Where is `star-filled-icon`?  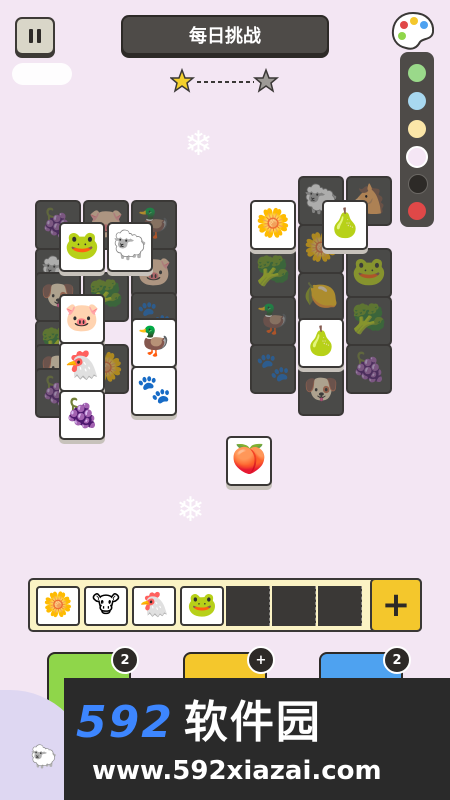
star-filled-icon is located at coordinates (182, 80).